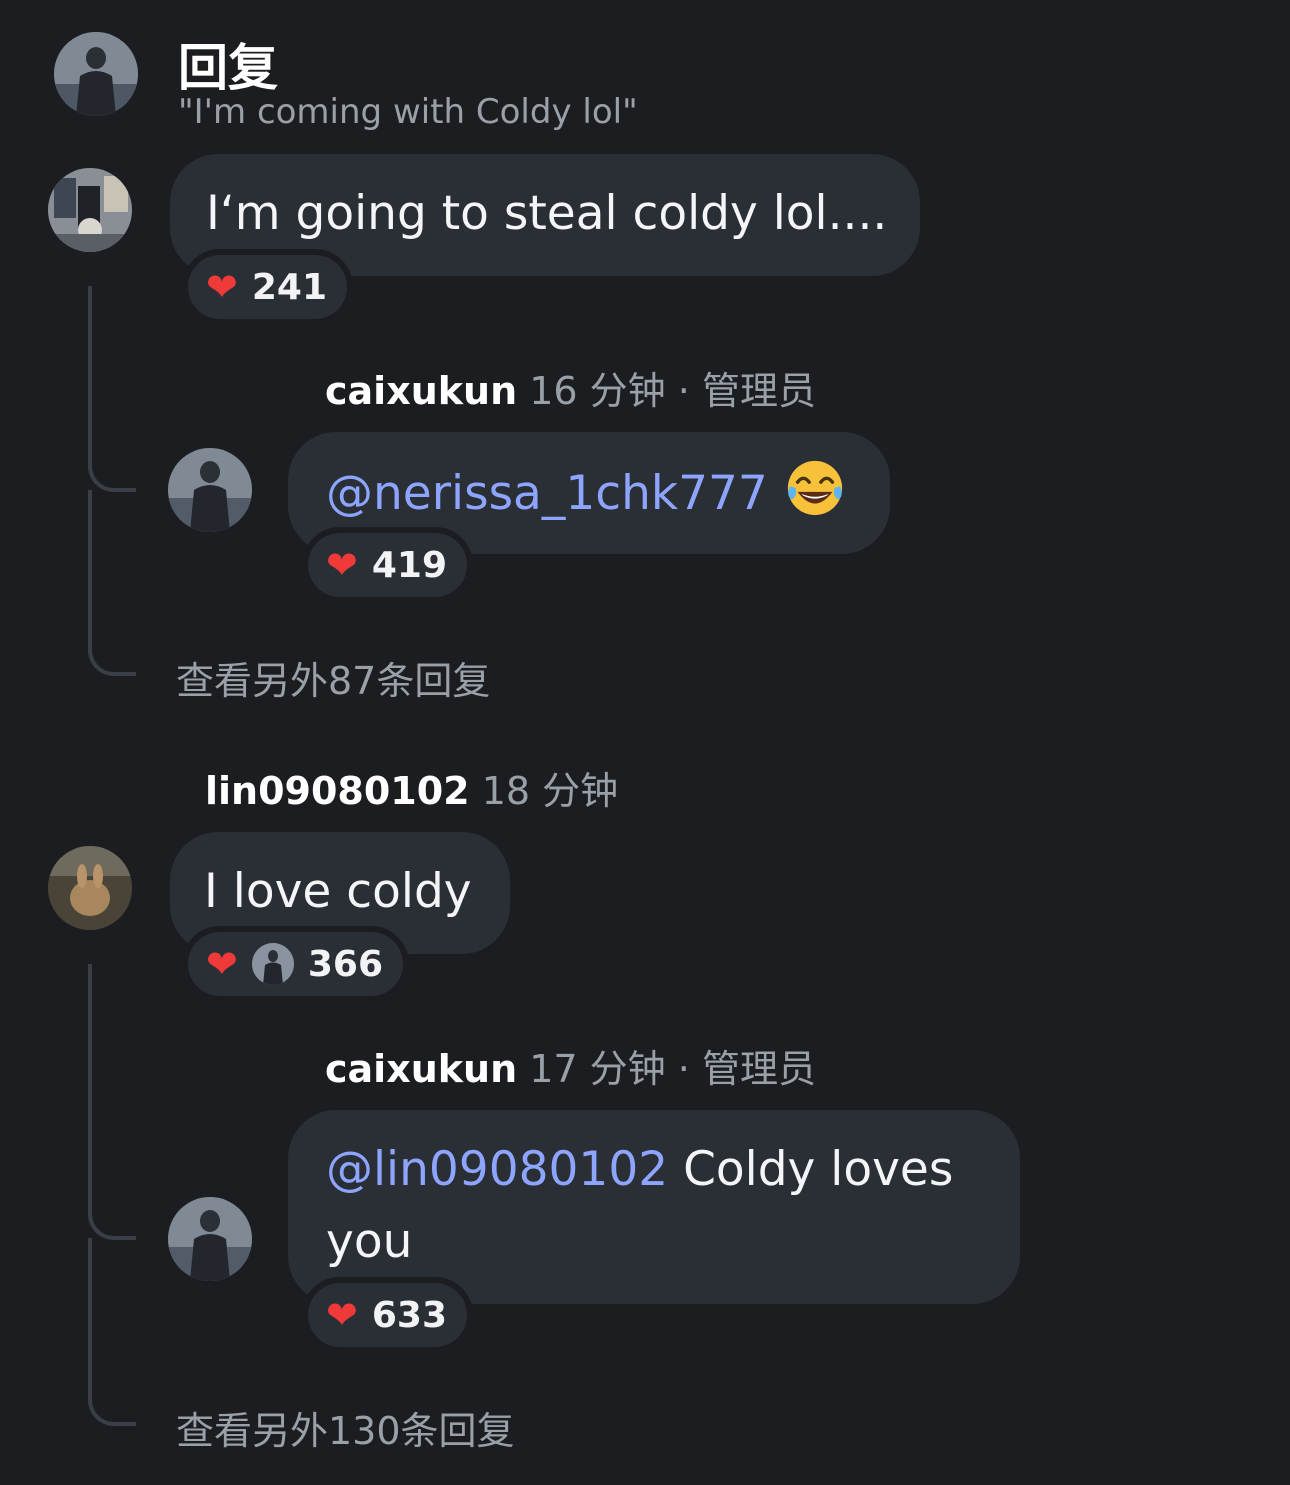 Image resolution: width=1290 pixels, height=1485 pixels. I want to click on reply-text: @nerissa_1chk777, so click(586, 493).